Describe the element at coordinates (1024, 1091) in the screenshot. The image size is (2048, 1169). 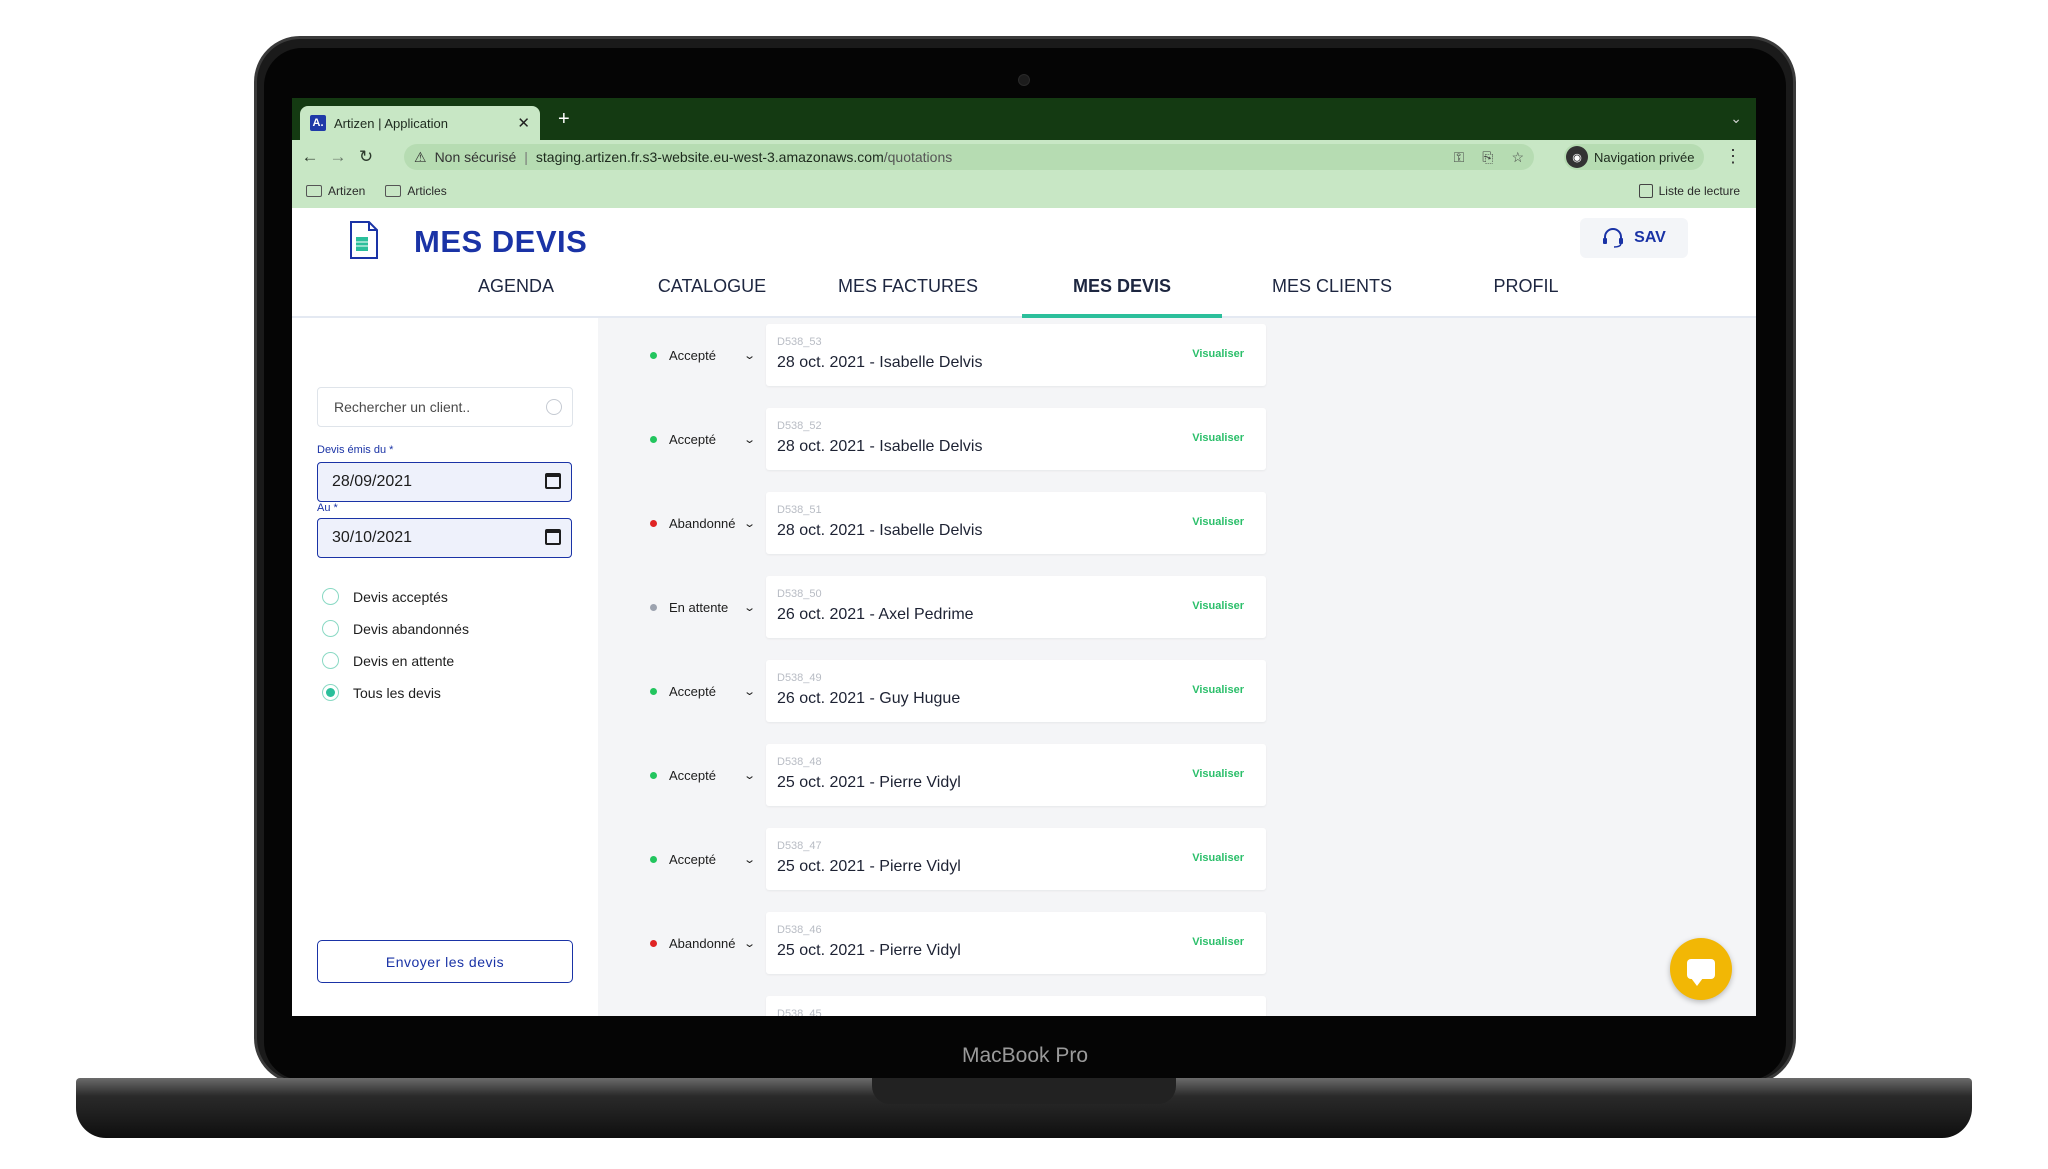
I see `laptop-notch` at that location.